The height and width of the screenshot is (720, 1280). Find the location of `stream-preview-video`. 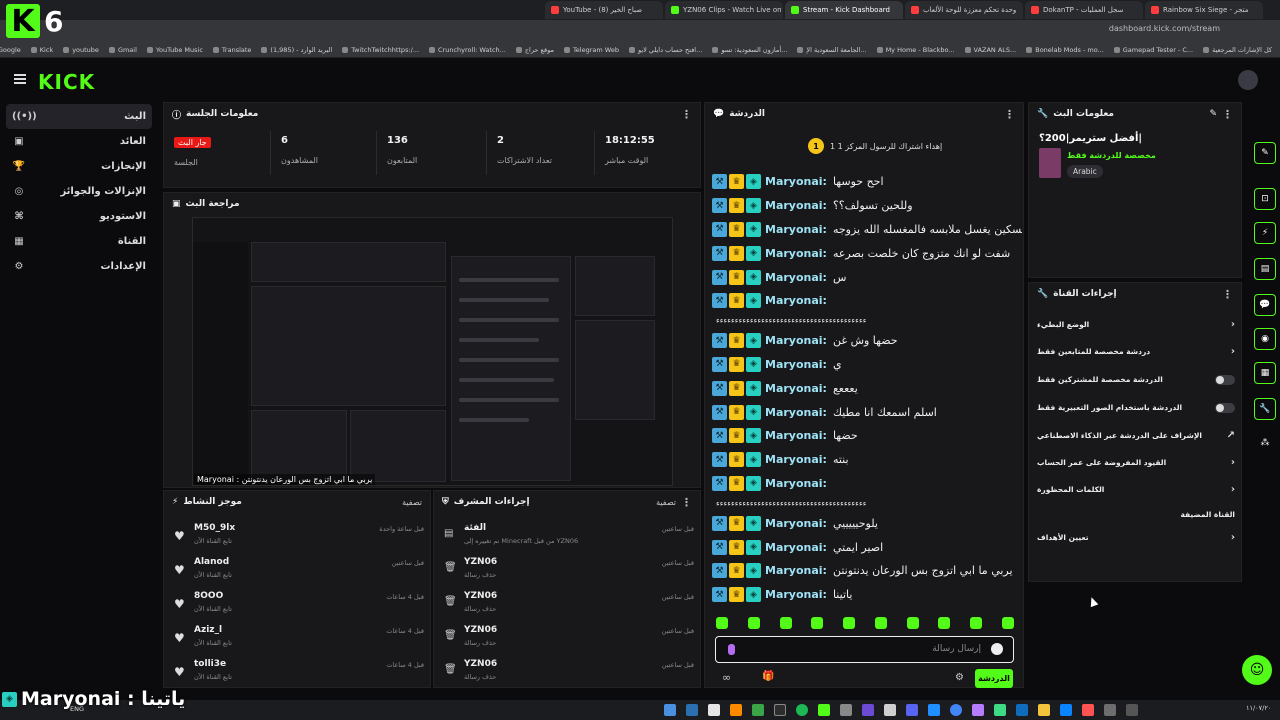

stream-preview-video is located at coordinates (432, 351).